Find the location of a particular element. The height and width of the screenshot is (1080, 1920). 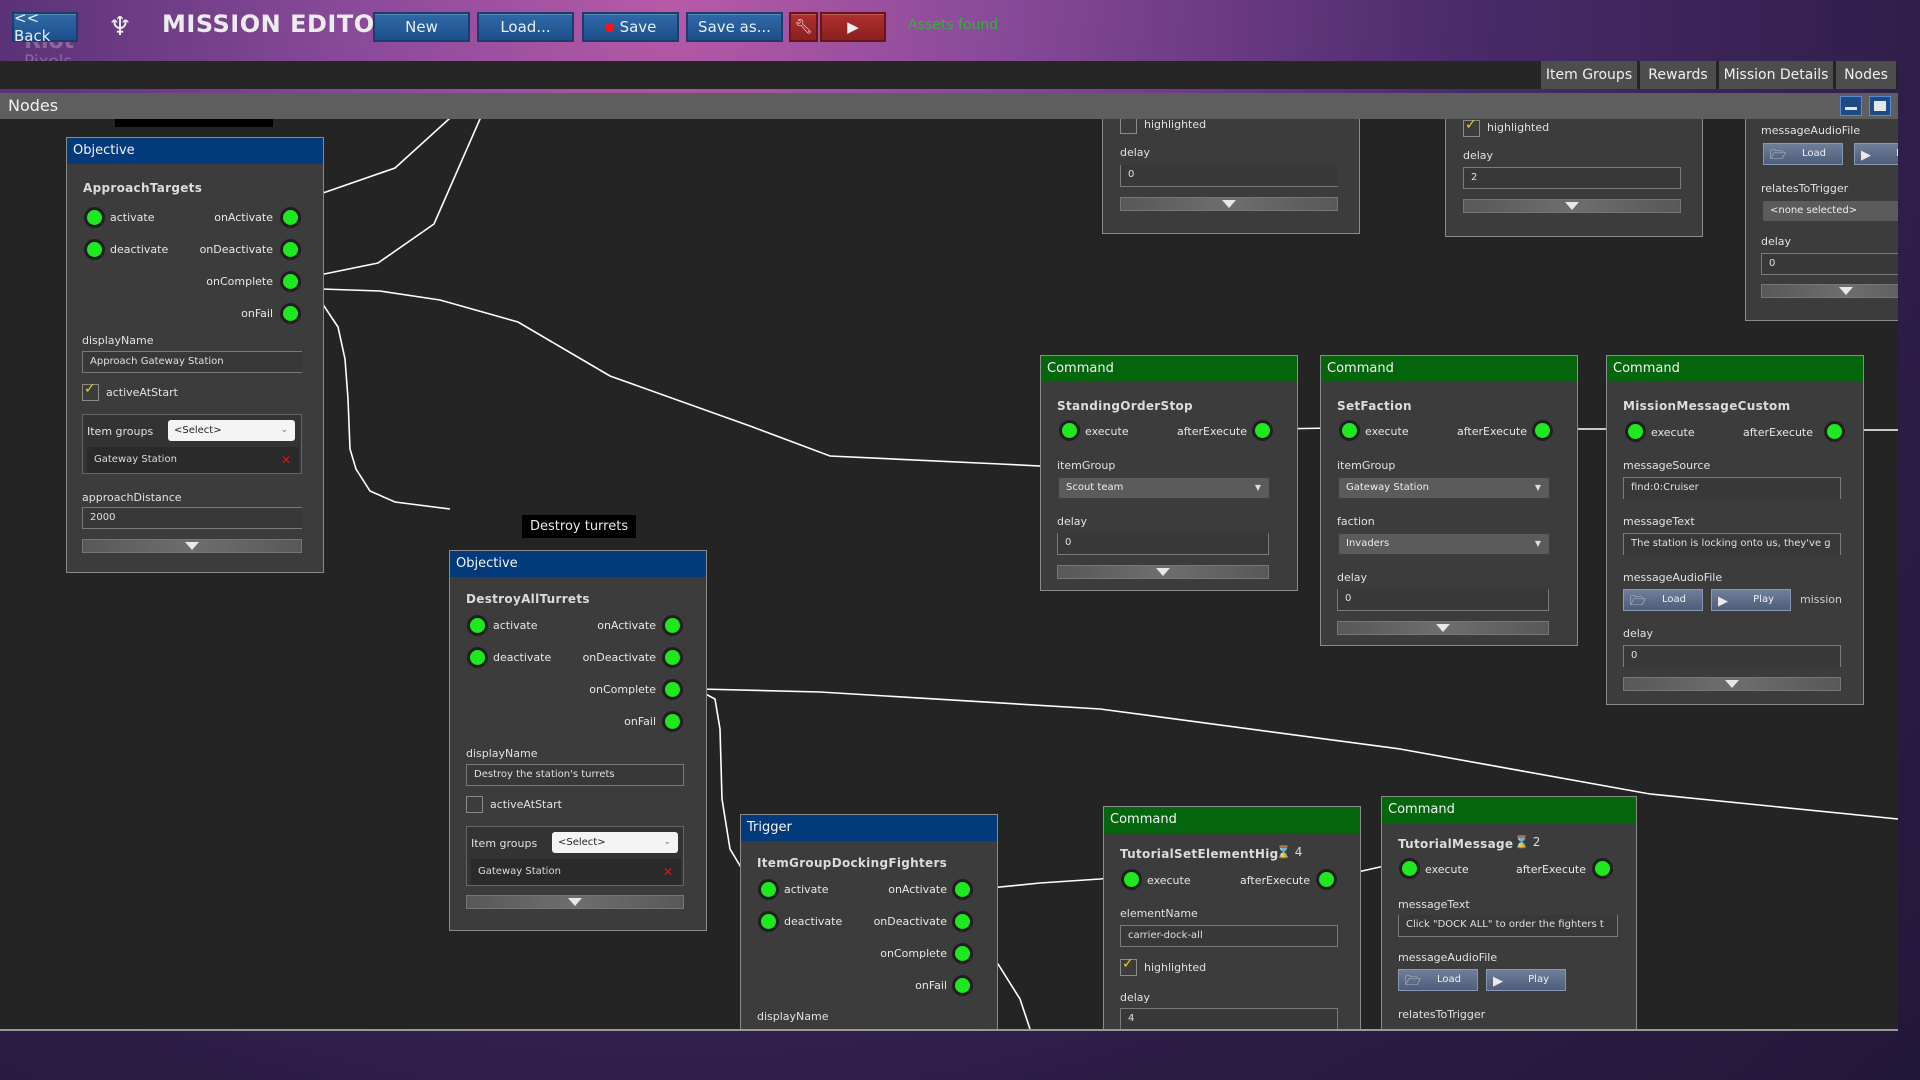

delay-input: 2 is located at coordinates (1572, 178).